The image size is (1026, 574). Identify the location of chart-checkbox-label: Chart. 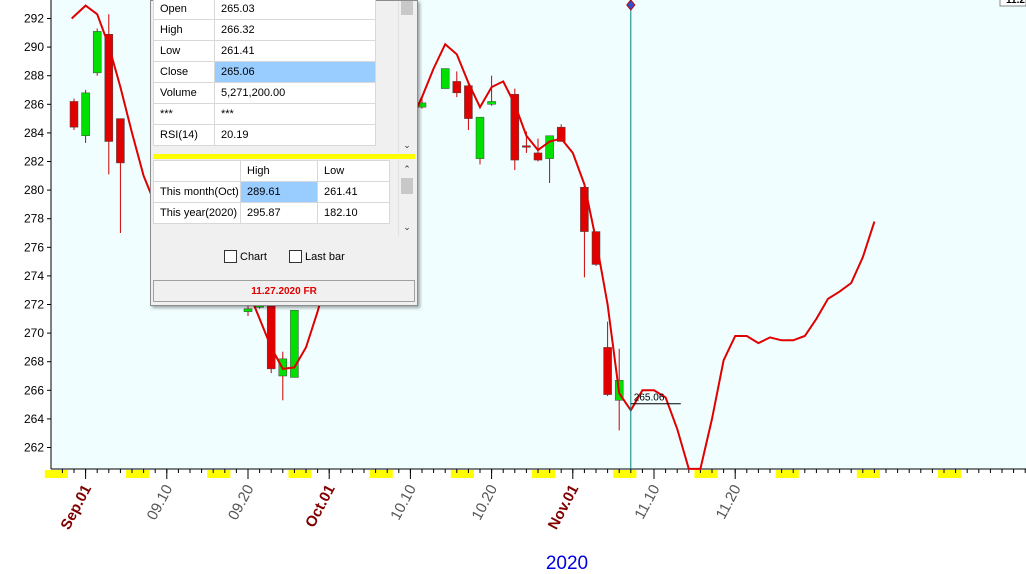
(253, 256).